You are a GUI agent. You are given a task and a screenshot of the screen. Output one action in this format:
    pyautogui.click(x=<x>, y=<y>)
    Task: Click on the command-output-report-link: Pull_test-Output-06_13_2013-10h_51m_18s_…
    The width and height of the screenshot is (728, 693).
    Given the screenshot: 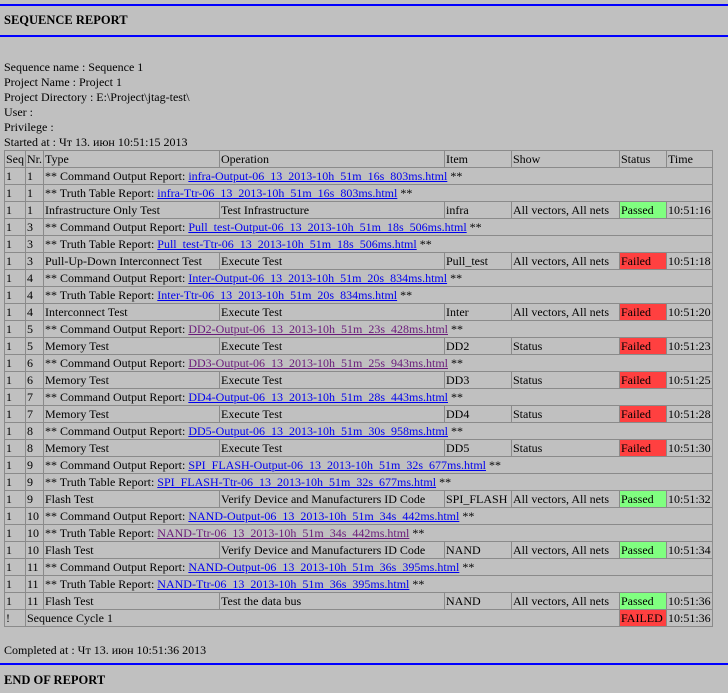 What is the action you would take?
    pyautogui.click(x=327, y=227)
    